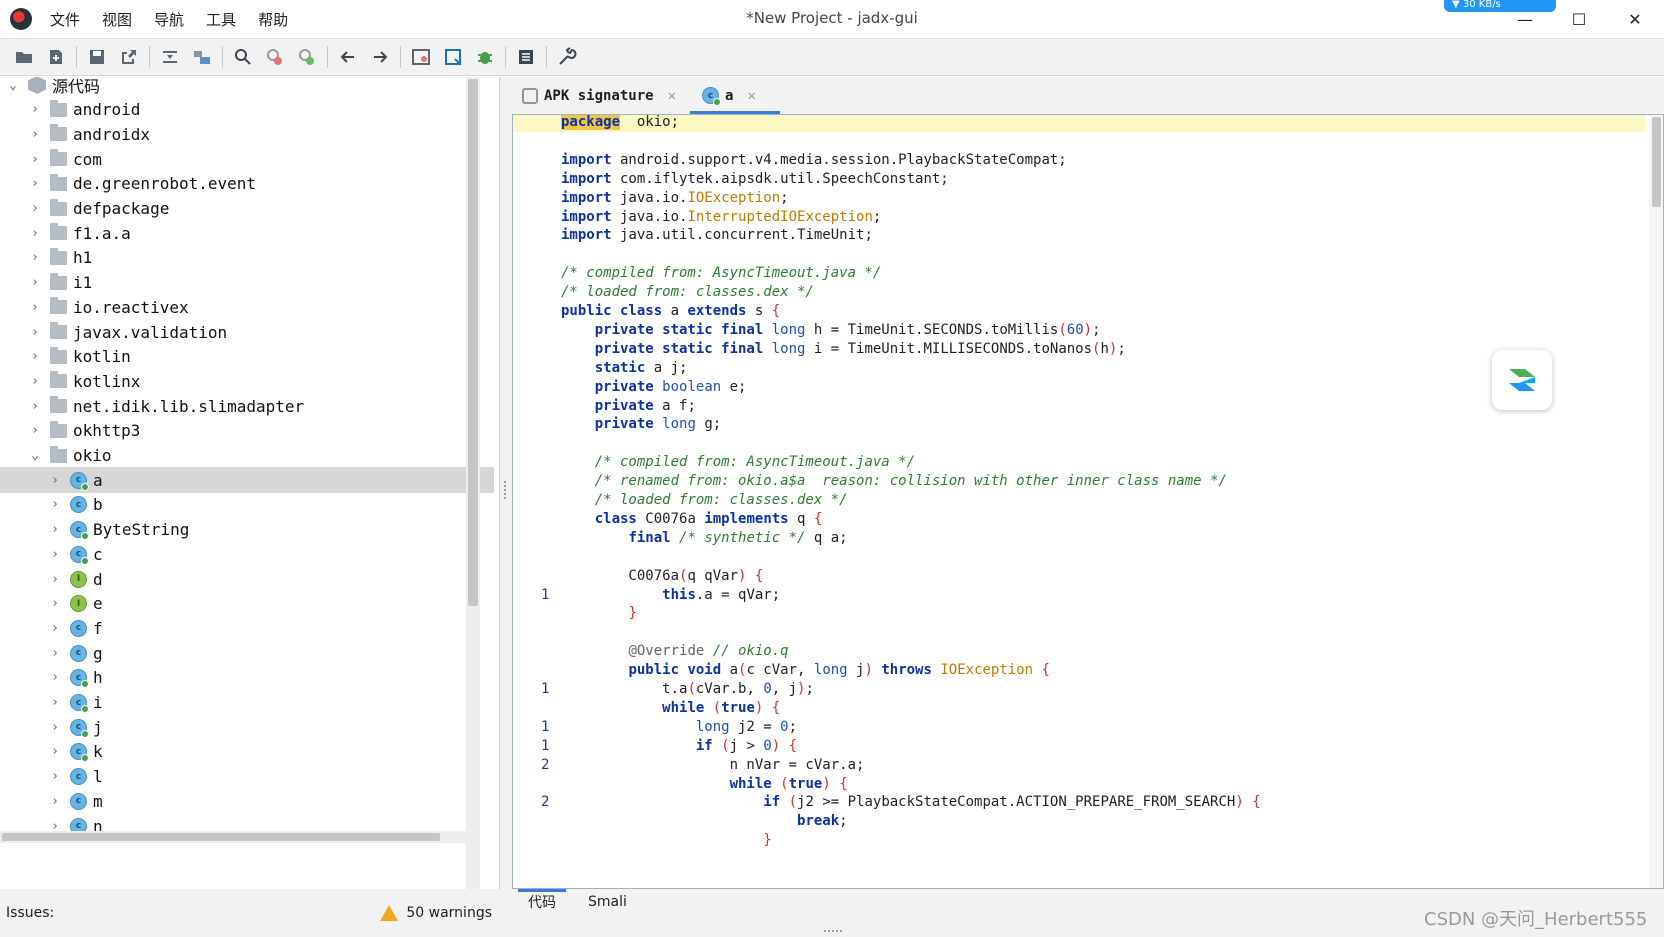  I want to click on tree-item-class: › c b, so click(247, 505).